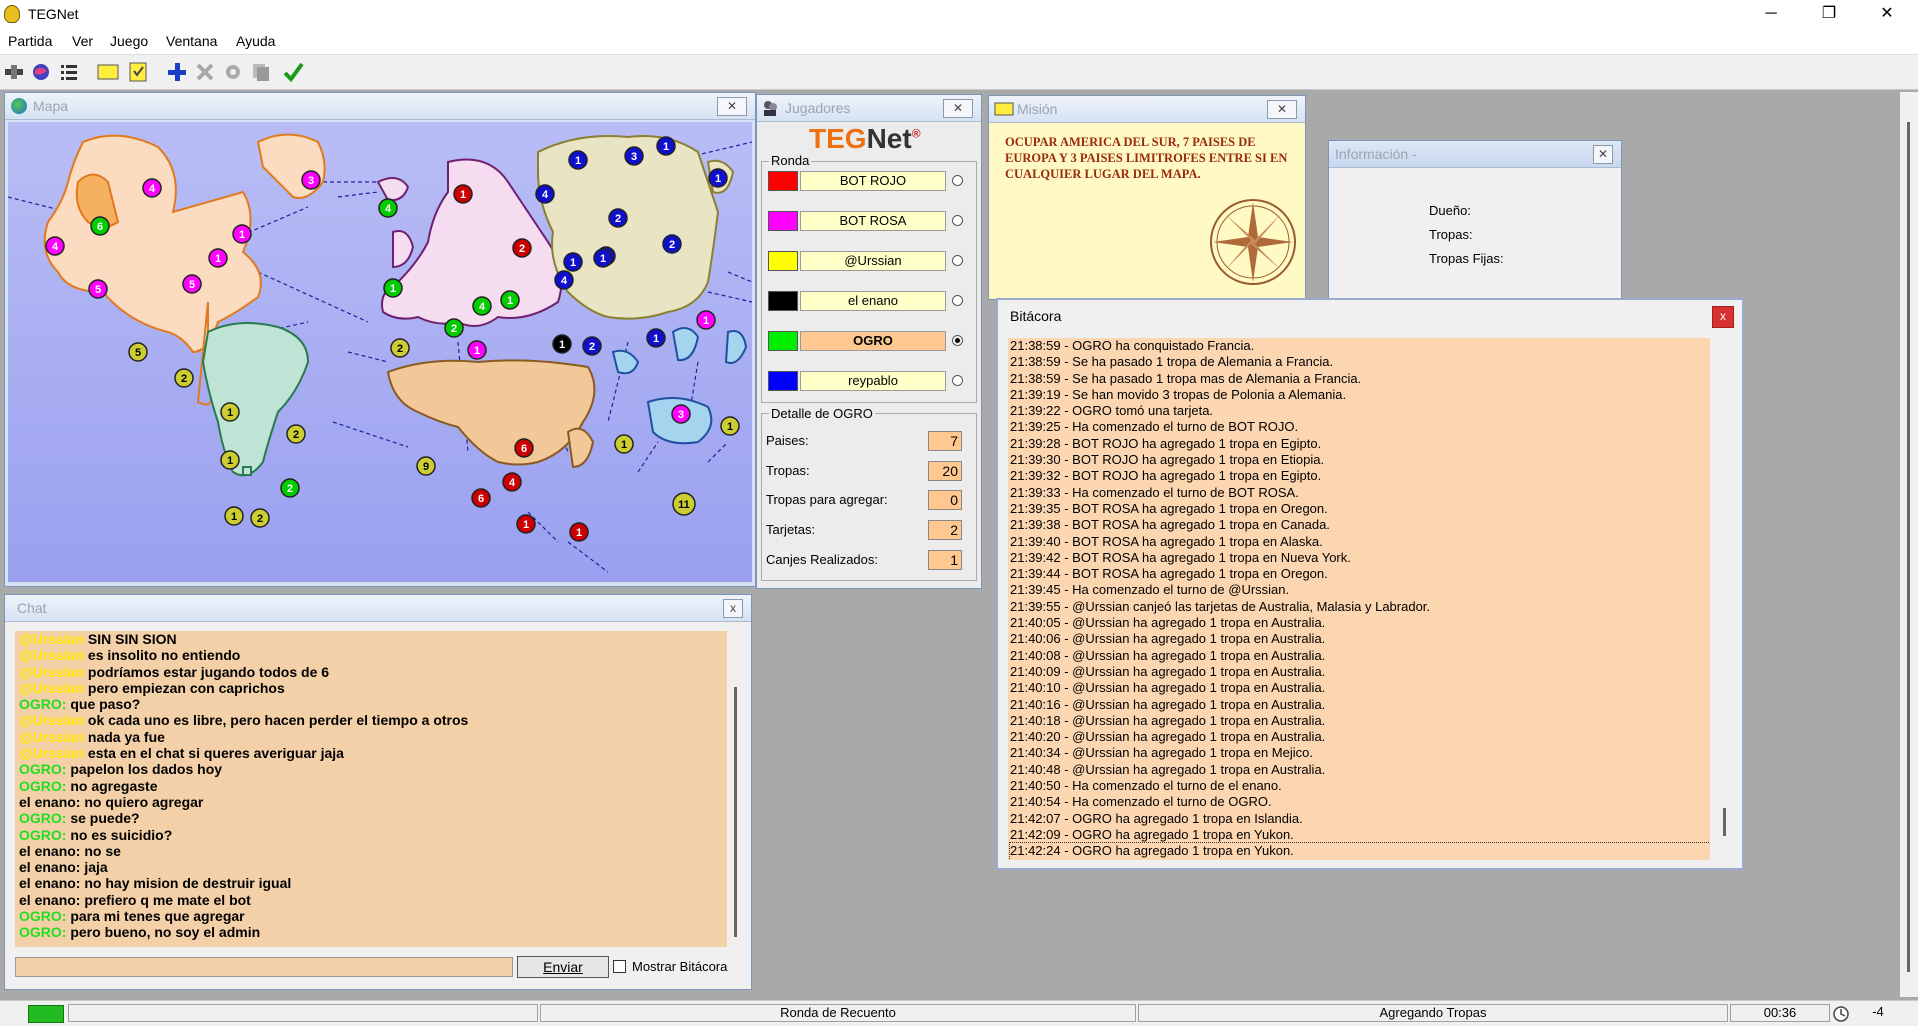 This screenshot has height=1026, width=1918. I want to click on connect-icon, so click(14, 72).